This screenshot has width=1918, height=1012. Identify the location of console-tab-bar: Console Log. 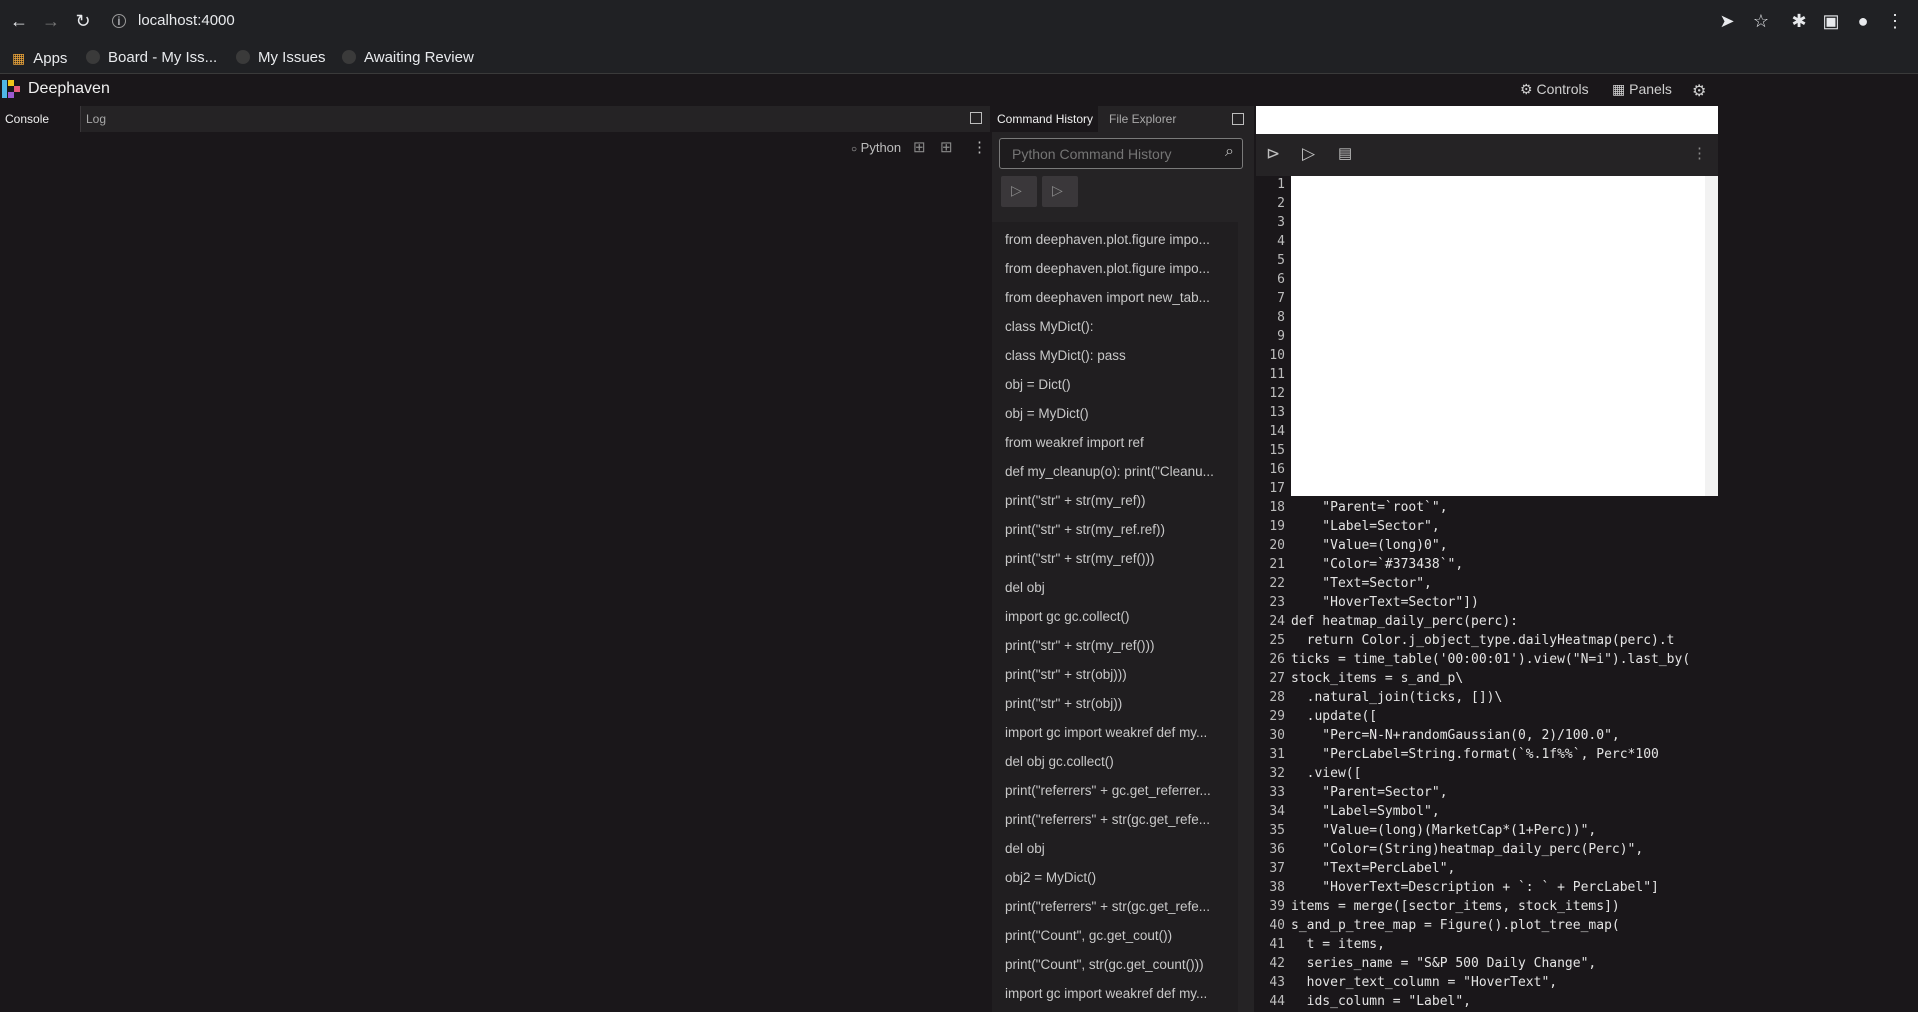
(495, 119).